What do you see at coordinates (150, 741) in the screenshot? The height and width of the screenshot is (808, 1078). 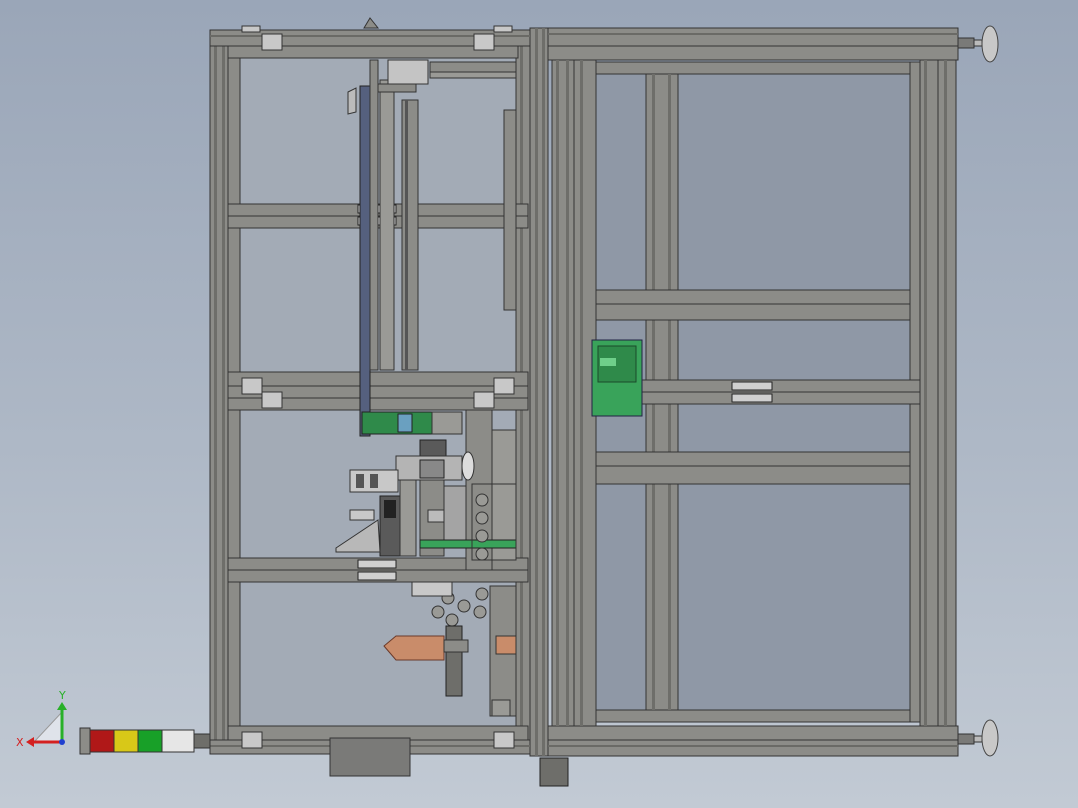 I see `signal-tower-green` at bounding box center [150, 741].